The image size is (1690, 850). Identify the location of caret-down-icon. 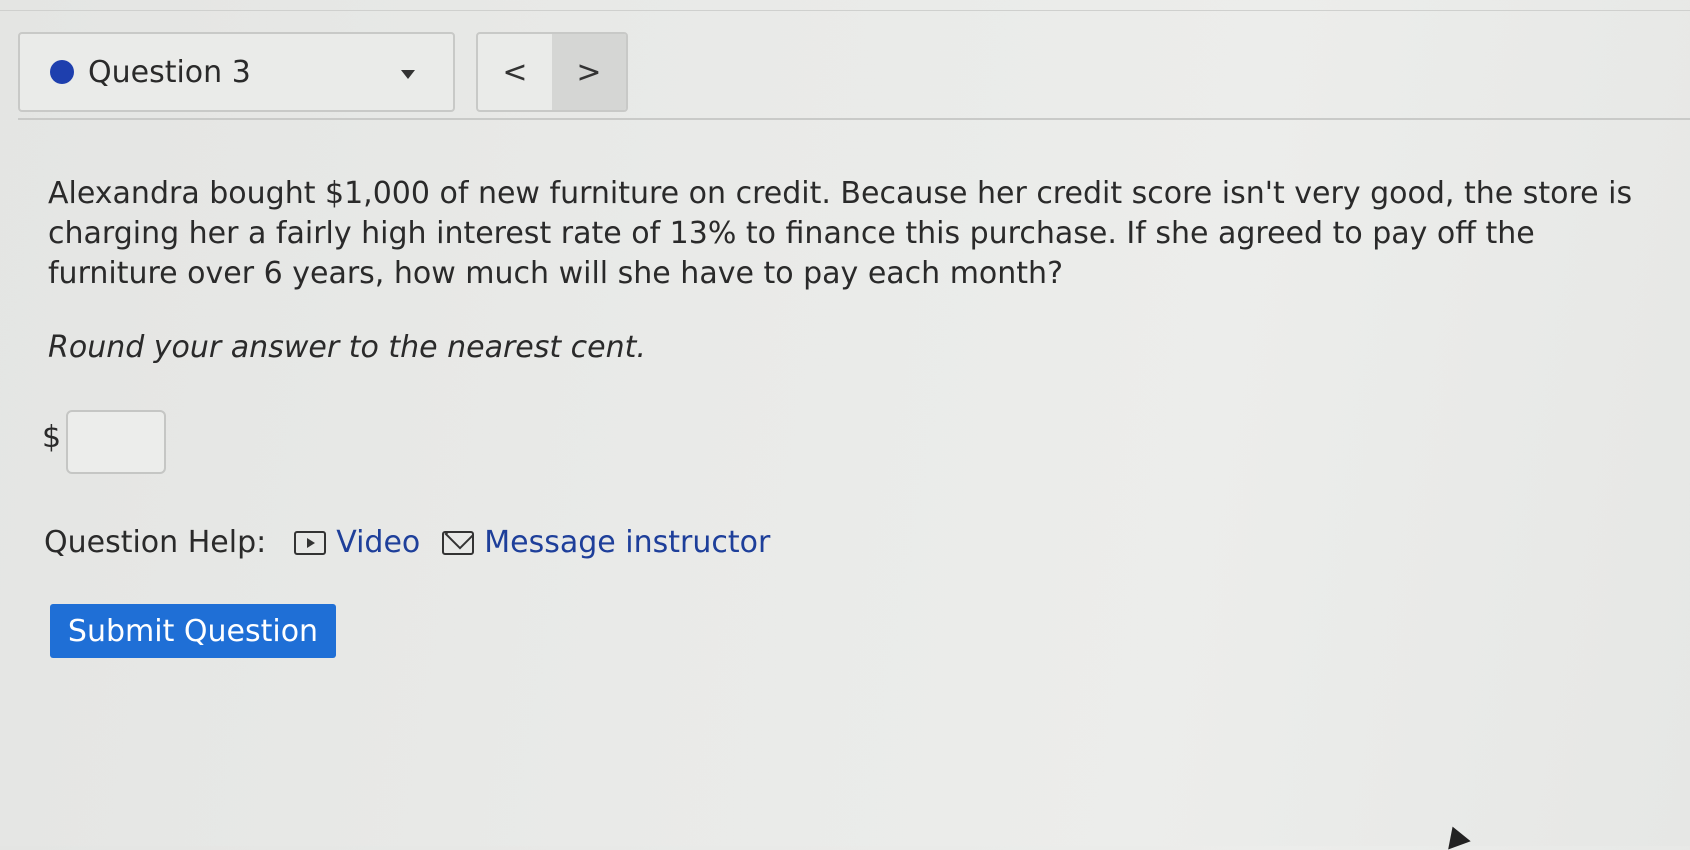
(408, 74).